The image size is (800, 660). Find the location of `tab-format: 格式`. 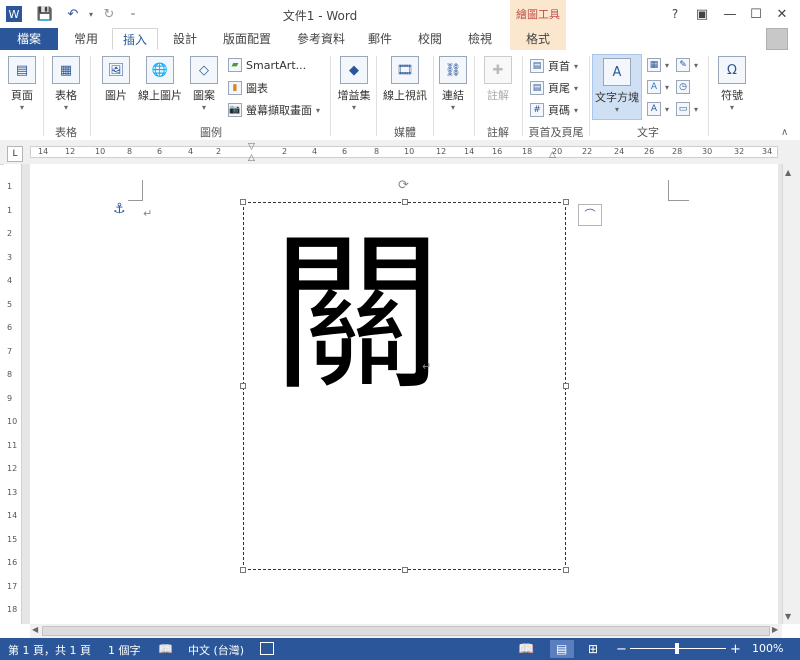

tab-format: 格式 is located at coordinates (538, 39).